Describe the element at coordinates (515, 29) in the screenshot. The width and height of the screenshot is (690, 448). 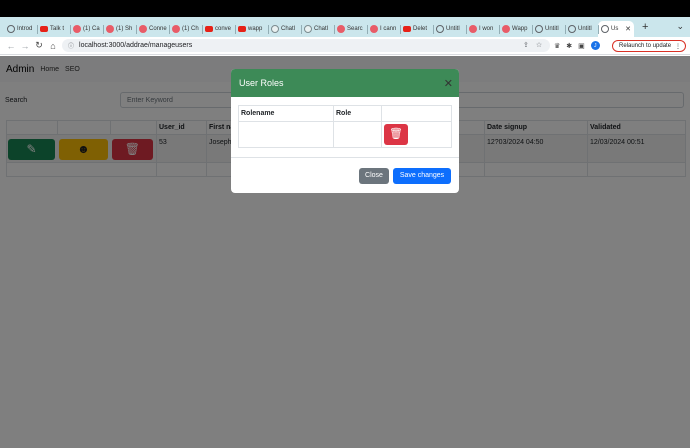
I see `browser-tab: Wapp` at that location.